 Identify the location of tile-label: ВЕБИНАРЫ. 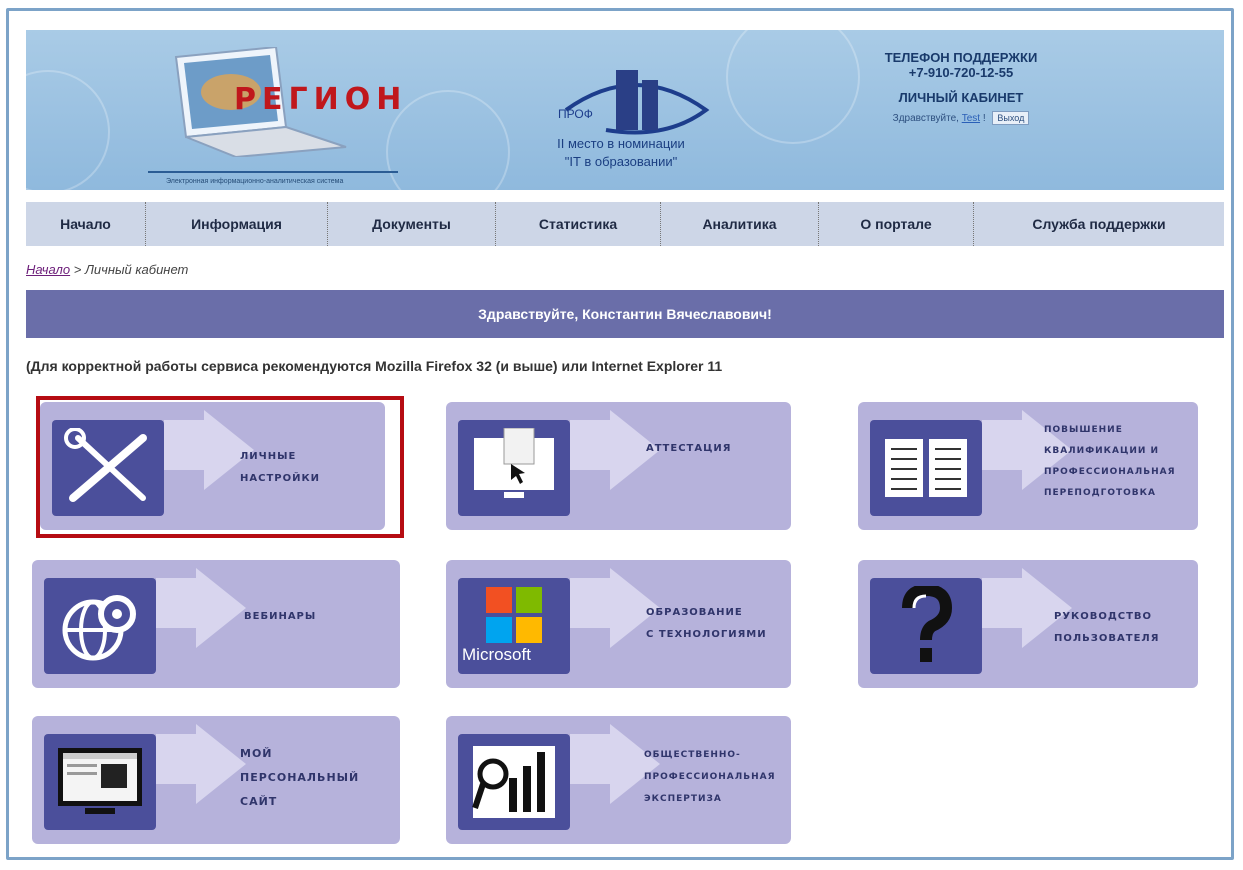
(314, 617).